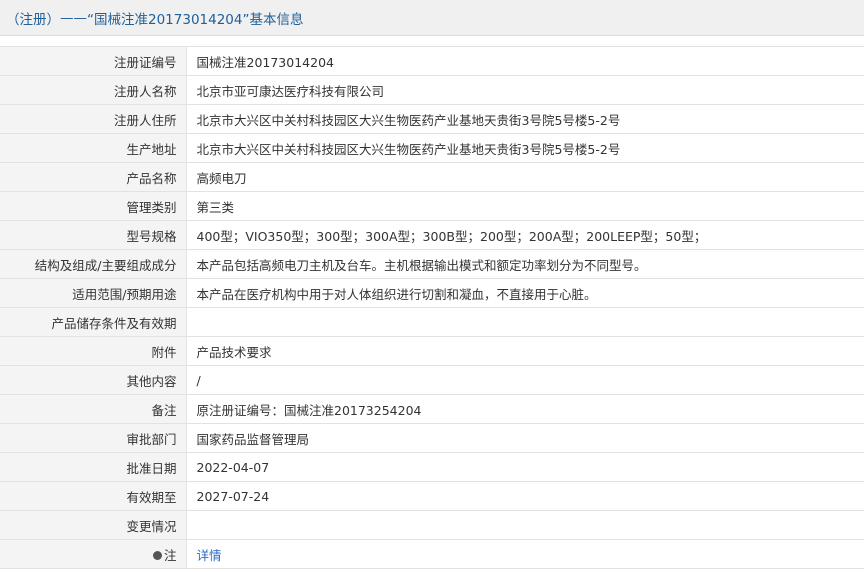  Describe the element at coordinates (157, 555) in the screenshot. I see `info-bullet-icon` at that location.